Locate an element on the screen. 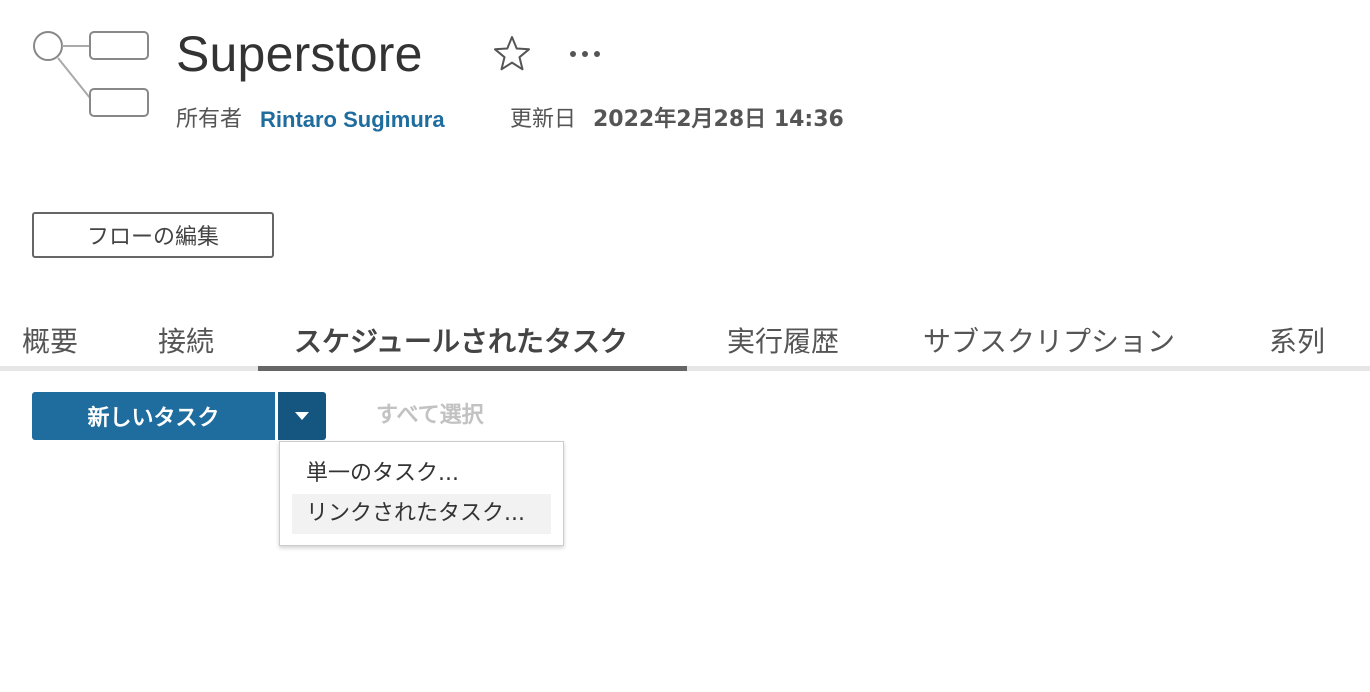 The image size is (1370, 692). flow-icon is located at coordinates (91, 74).